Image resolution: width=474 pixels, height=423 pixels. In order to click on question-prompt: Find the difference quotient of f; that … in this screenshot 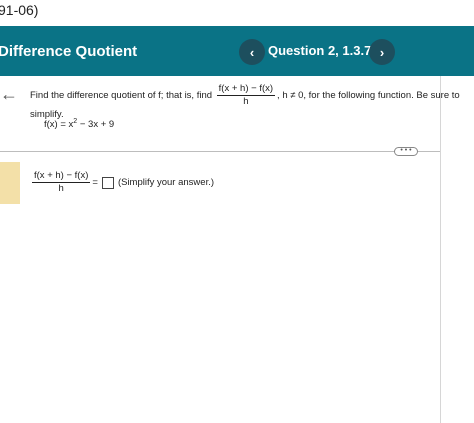, I will do `click(250, 102)`.